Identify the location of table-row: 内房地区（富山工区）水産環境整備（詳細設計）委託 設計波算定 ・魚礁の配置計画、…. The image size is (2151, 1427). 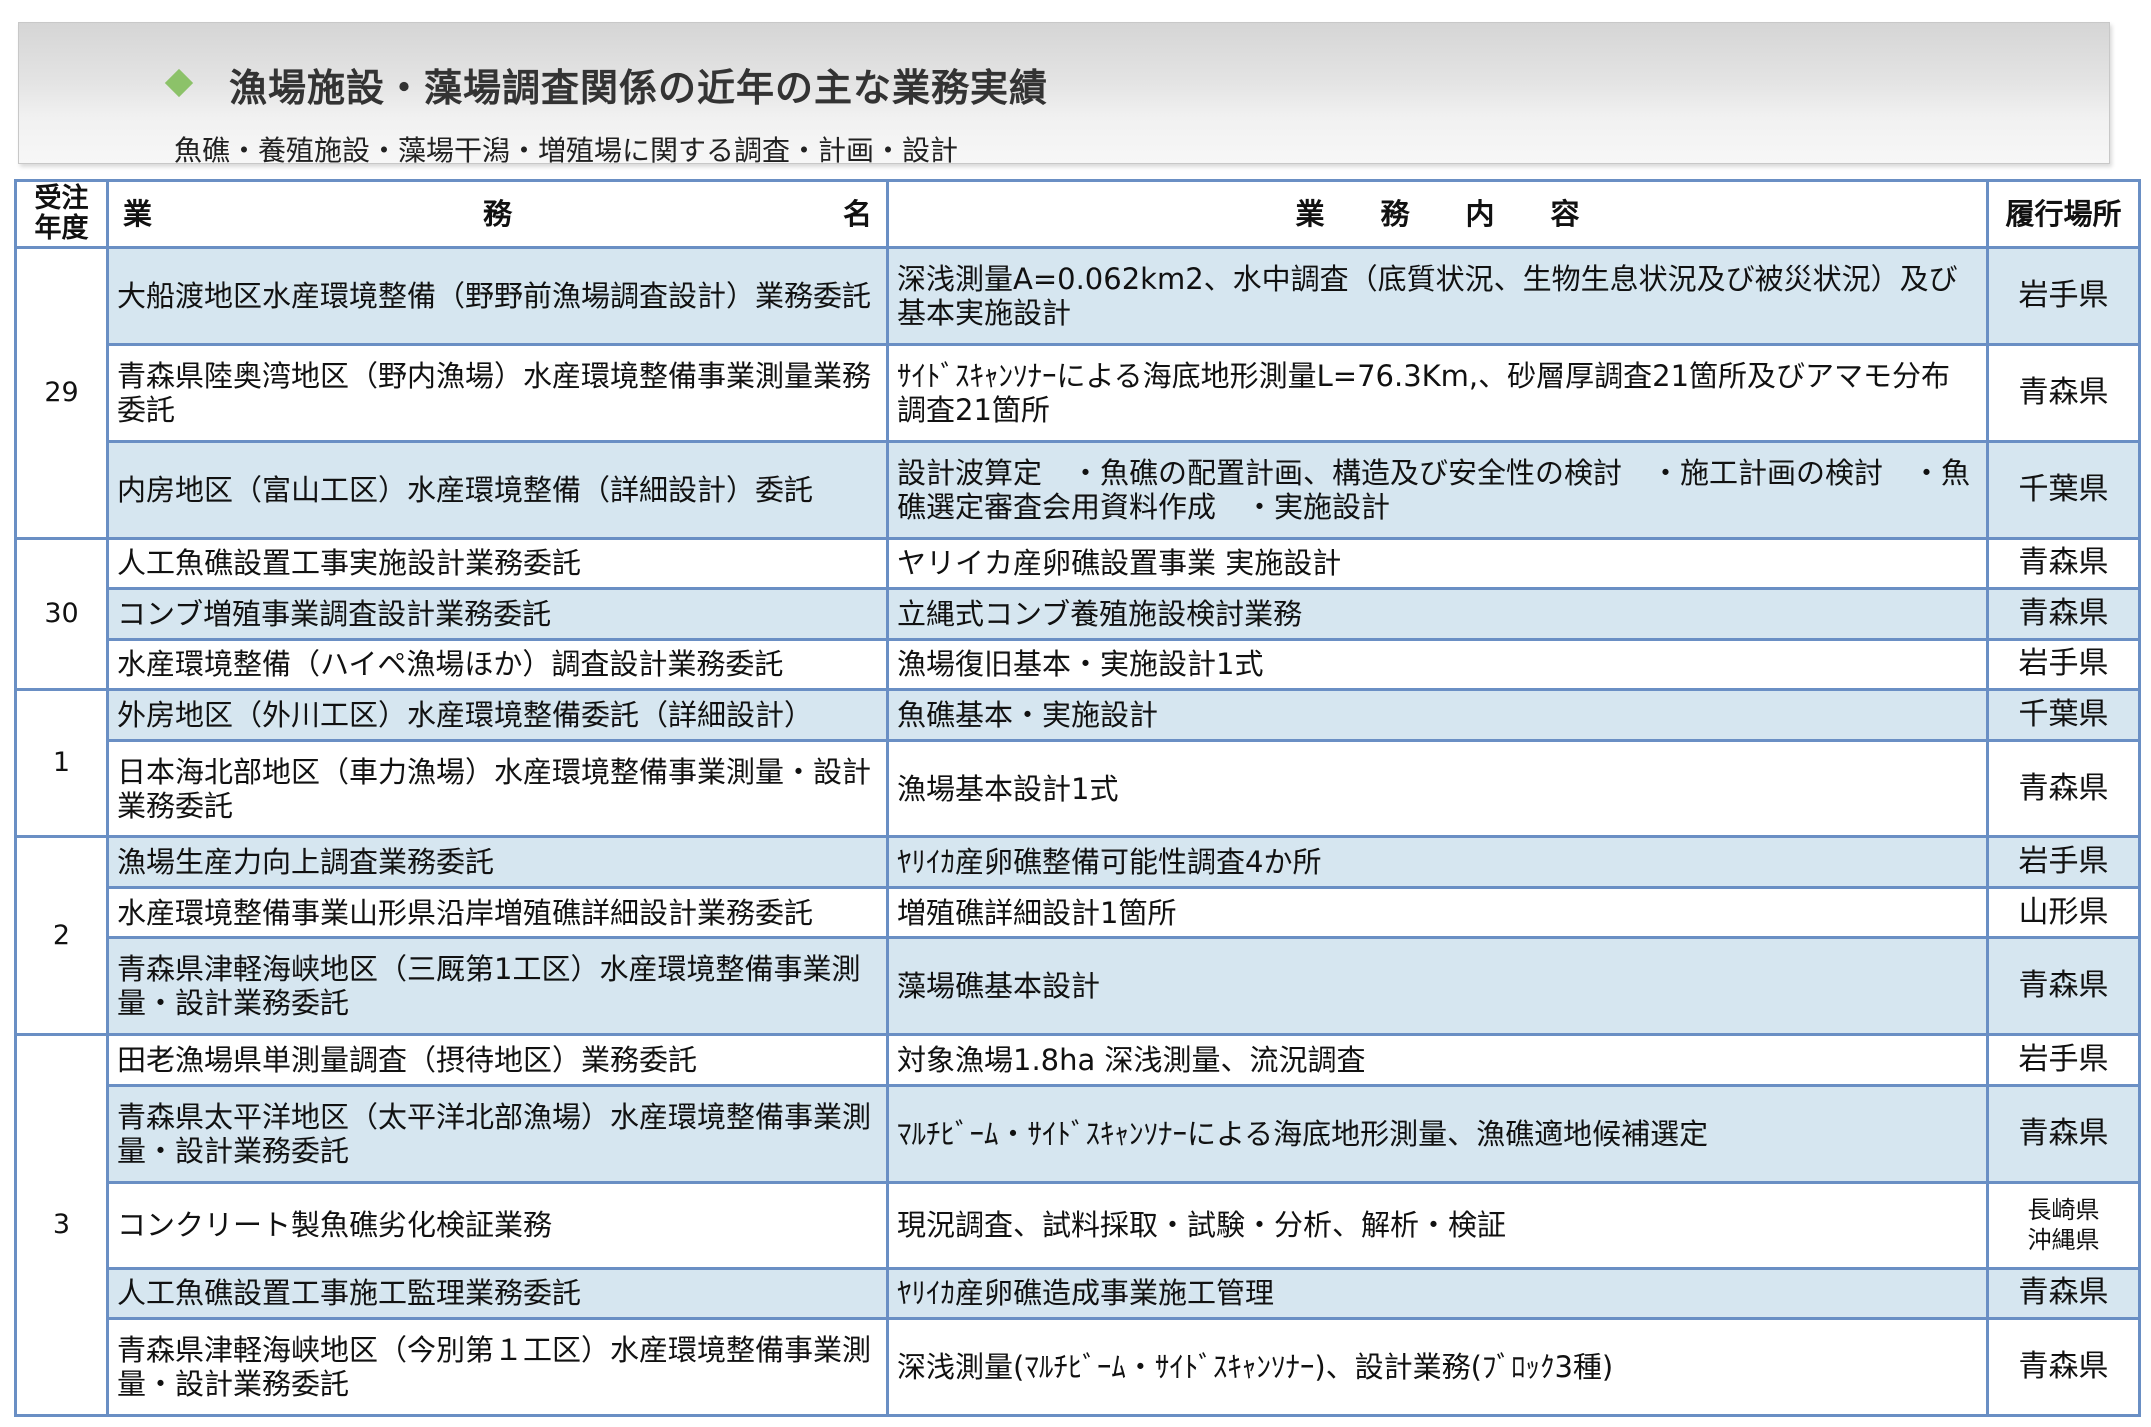
(1078, 489).